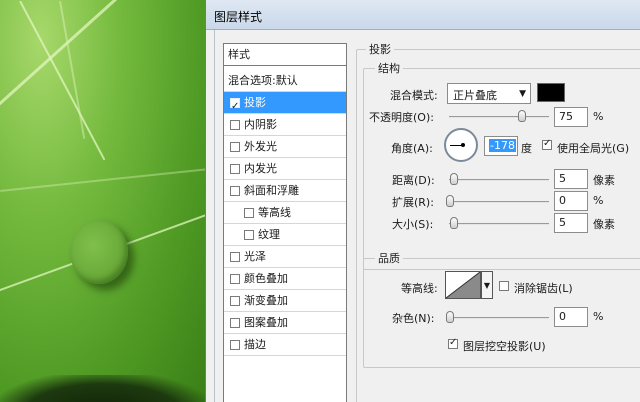 This screenshot has width=640, height=402. I want to click on shadow-region, so click(102, 388).